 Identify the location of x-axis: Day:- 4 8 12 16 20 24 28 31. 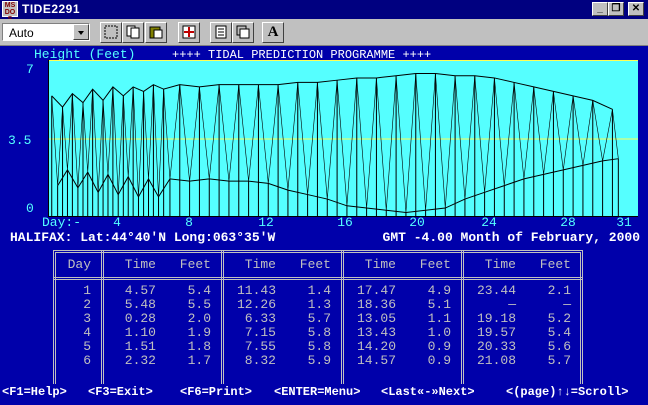
(324, 222).